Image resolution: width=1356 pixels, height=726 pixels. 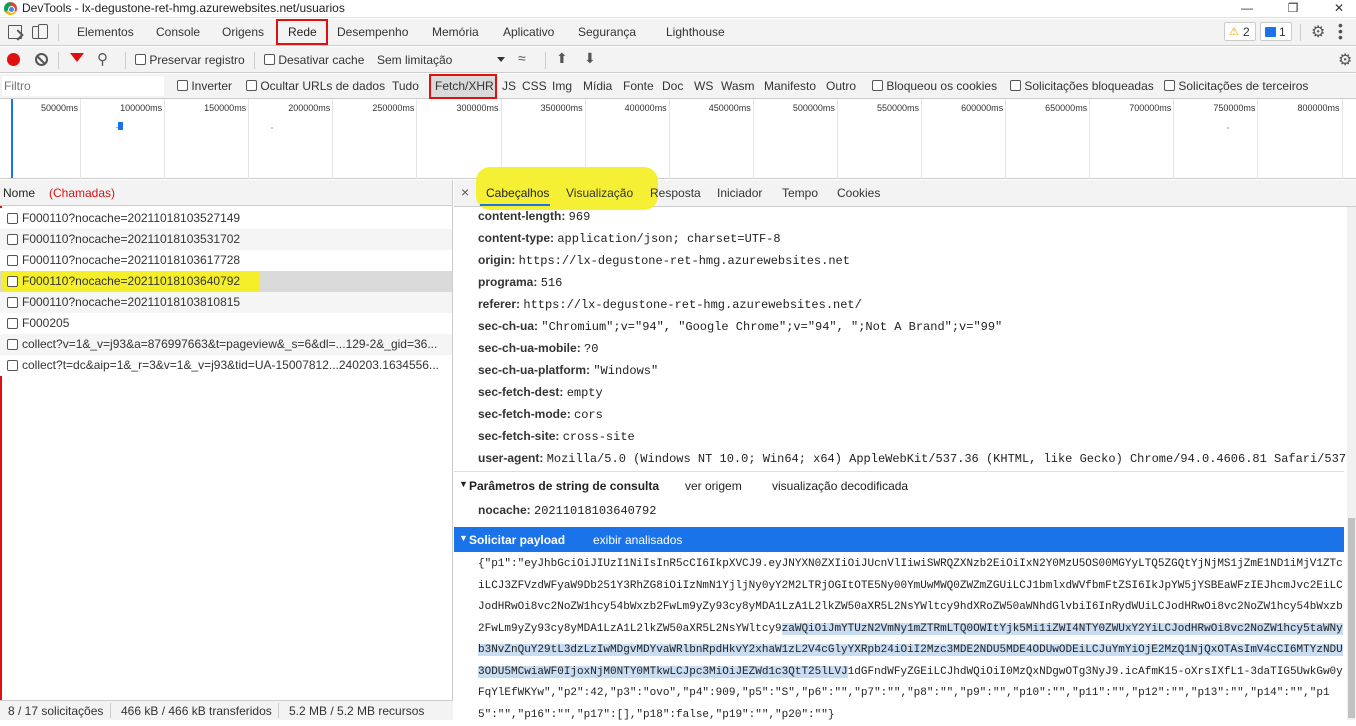 What do you see at coordinates (405, 86) in the screenshot?
I see `filter-type-tudo: Tudo` at bounding box center [405, 86].